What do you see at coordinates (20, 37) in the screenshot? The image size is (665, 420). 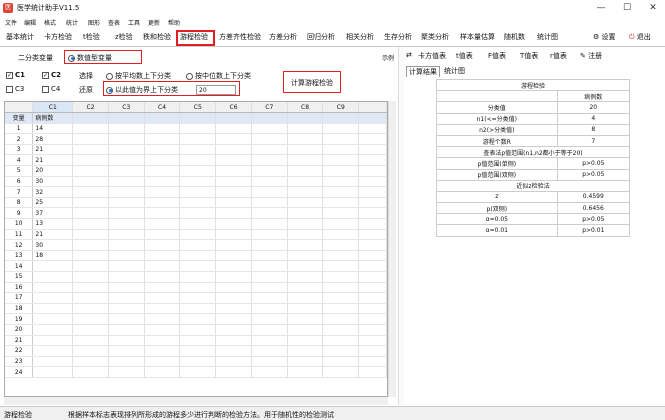 I see `tab-basic-stats: 基本统计` at bounding box center [20, 37].